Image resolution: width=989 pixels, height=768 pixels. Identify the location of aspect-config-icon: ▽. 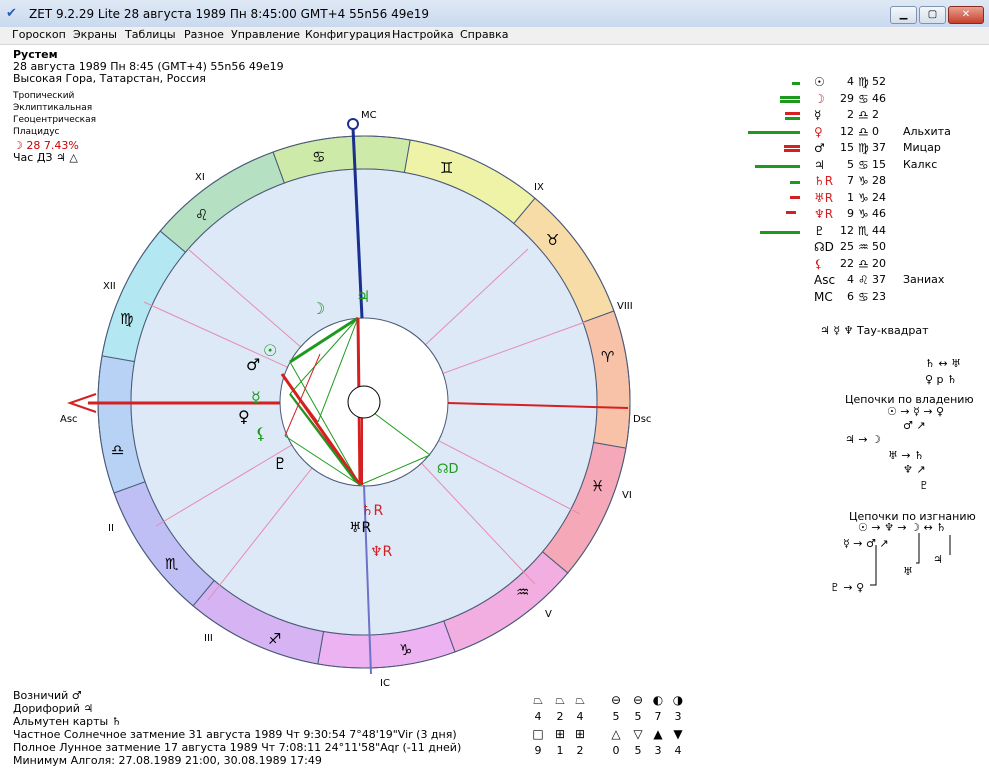
(638, 734).